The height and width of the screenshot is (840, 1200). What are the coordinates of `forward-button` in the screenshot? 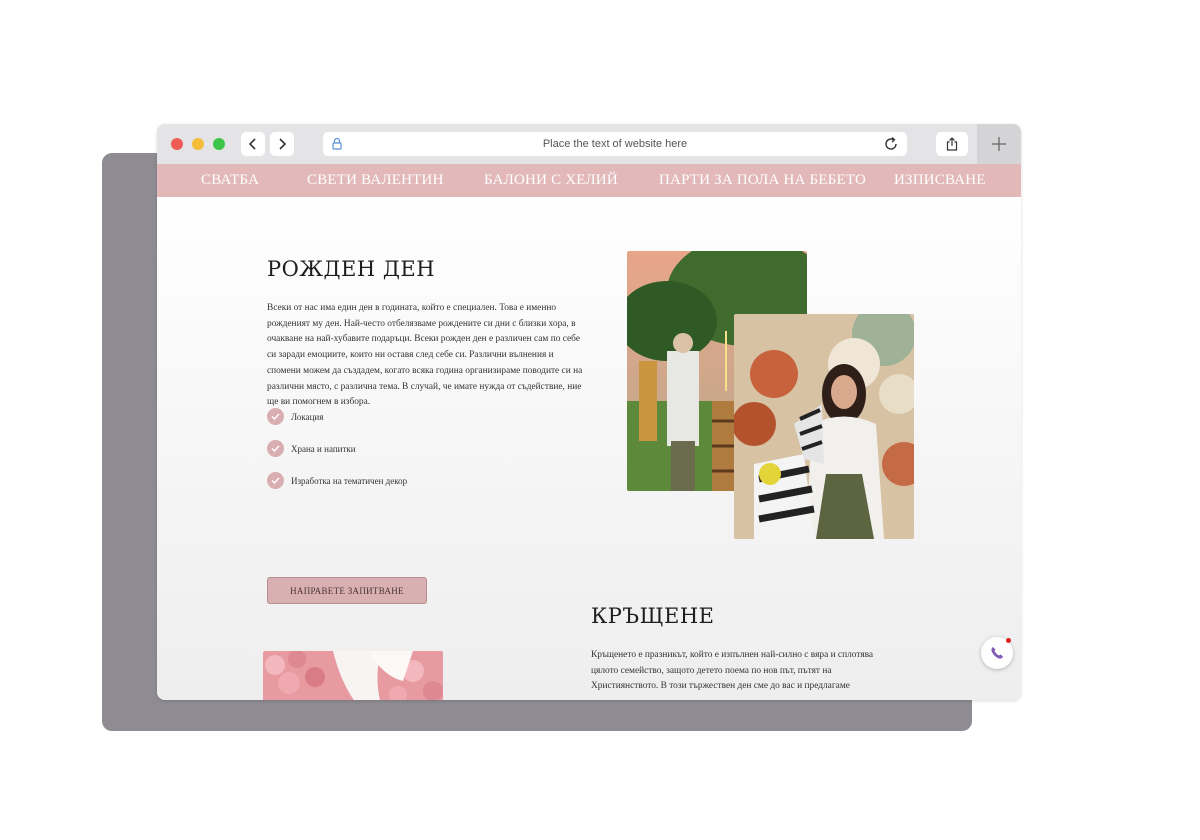 It's located at (282, 144).